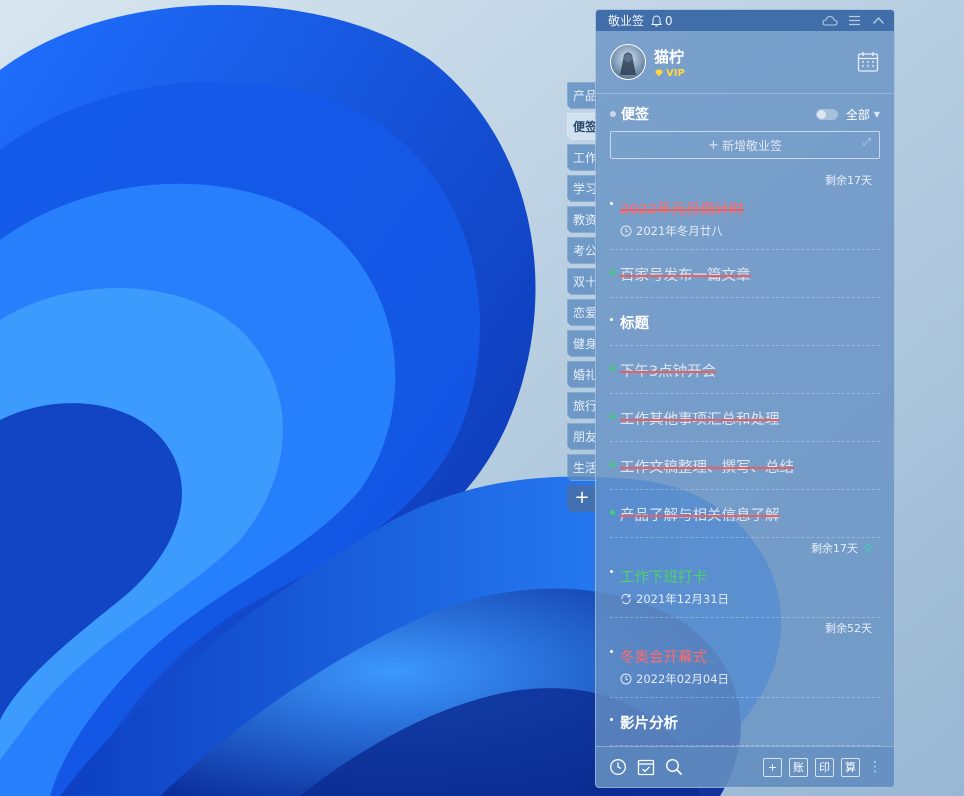 This screenshot has height=796, width=964. Describe the element at coordinates (626, 599) in the screenshot. I see `repeat-icon` at that location.